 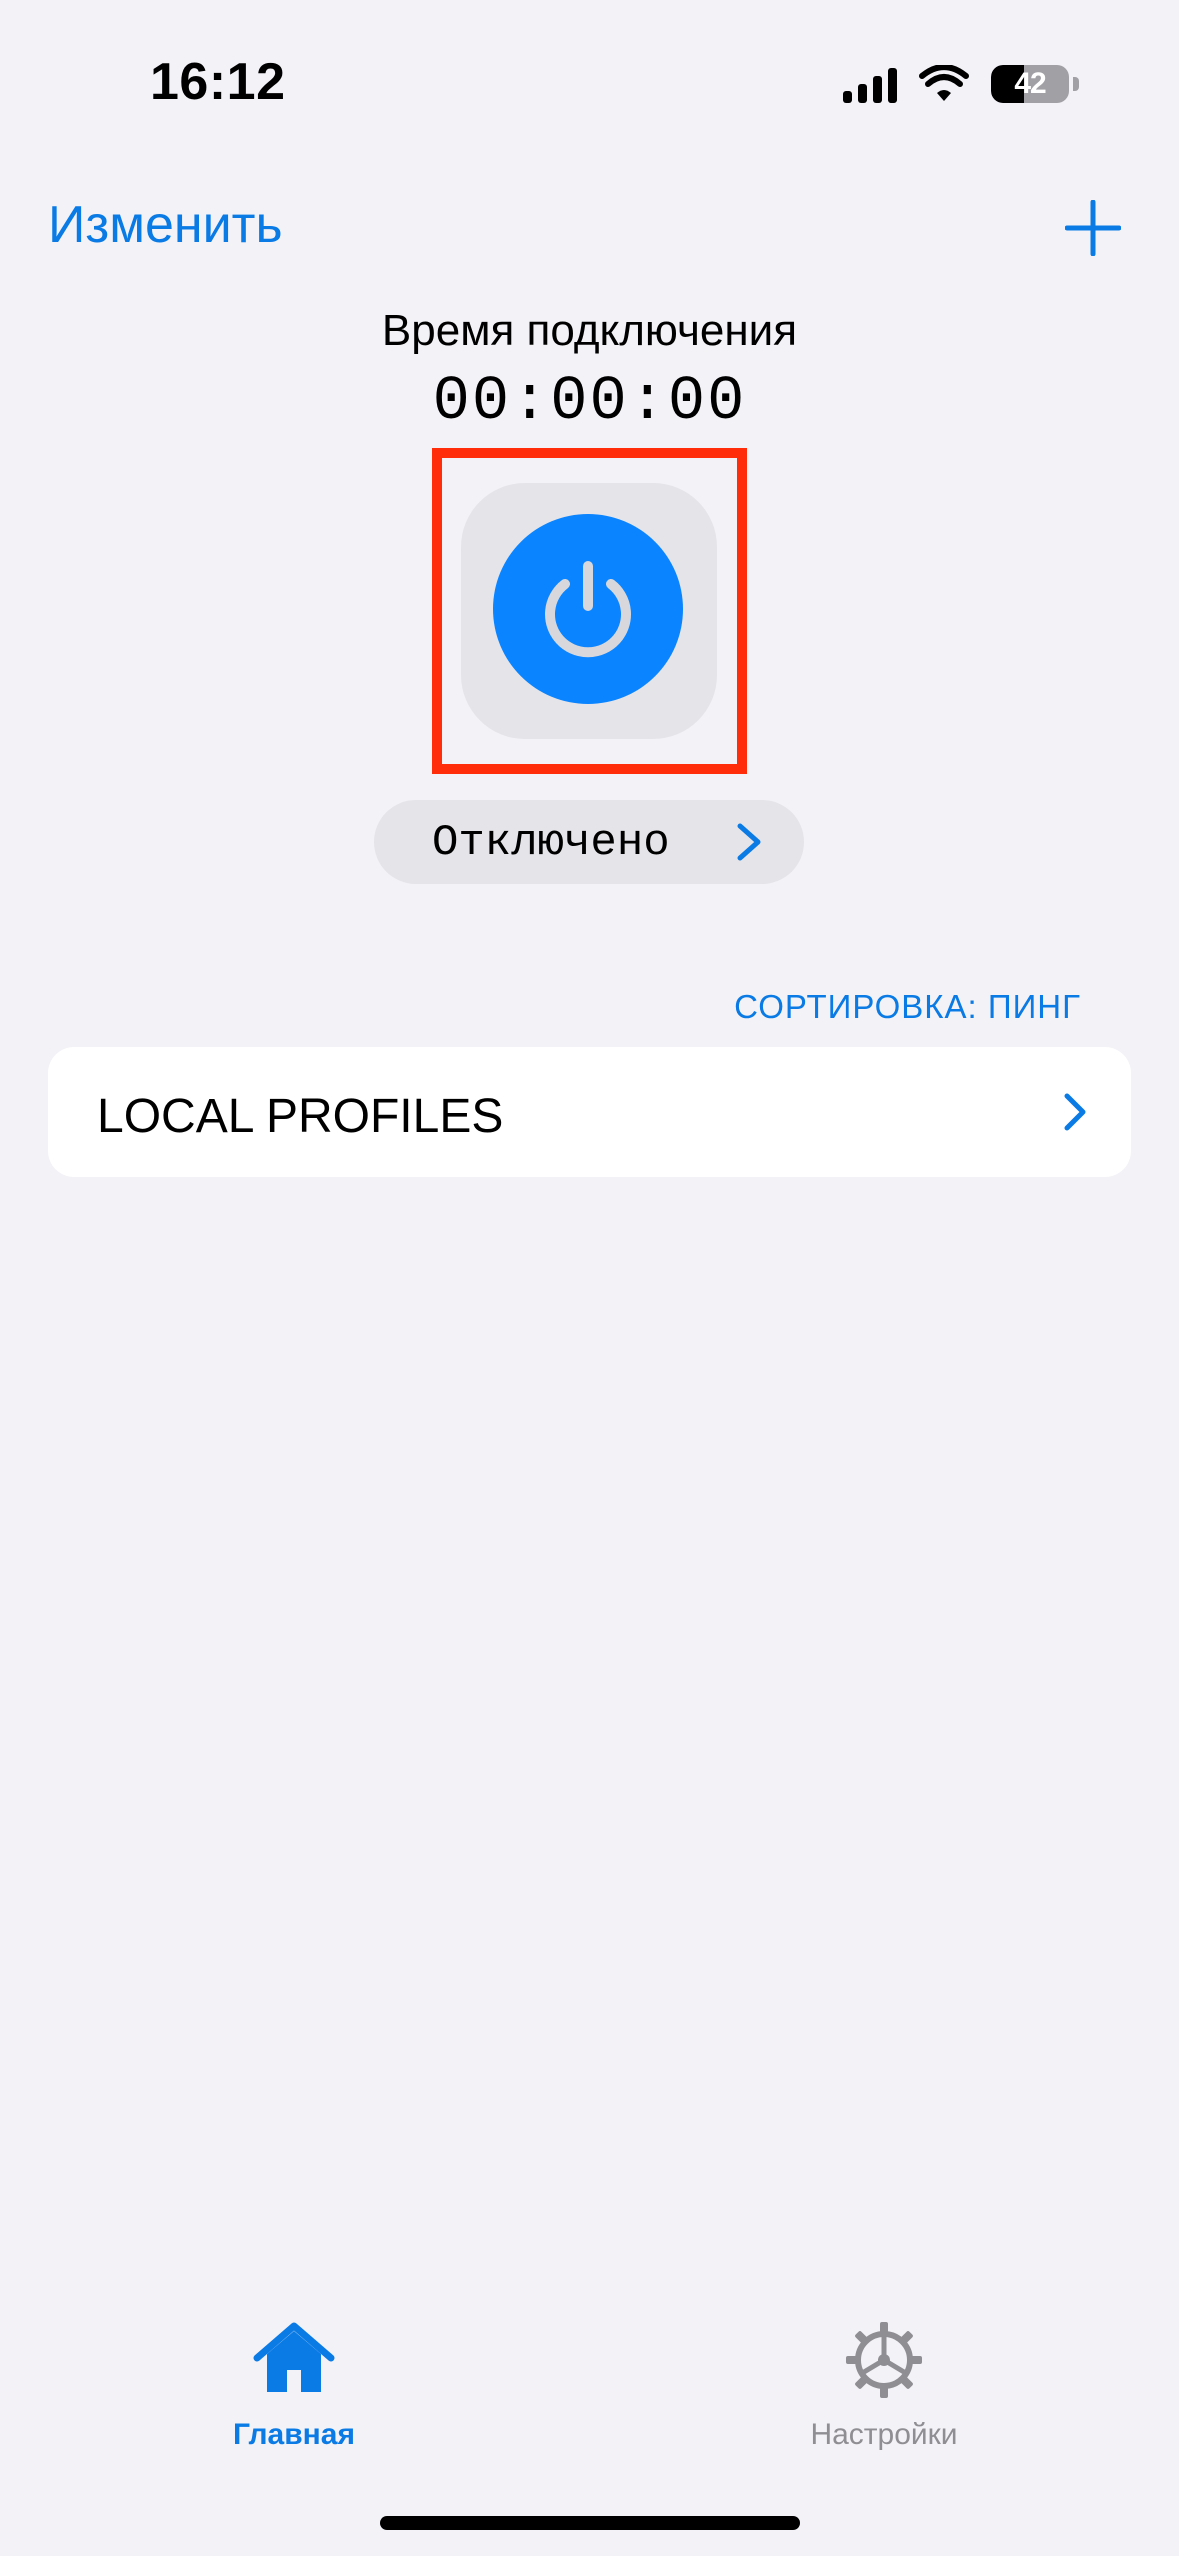 What do you see at coordinates (884, 2360) in the screenshot?
I see `gear-icon` at bounding box center [884, 2360].